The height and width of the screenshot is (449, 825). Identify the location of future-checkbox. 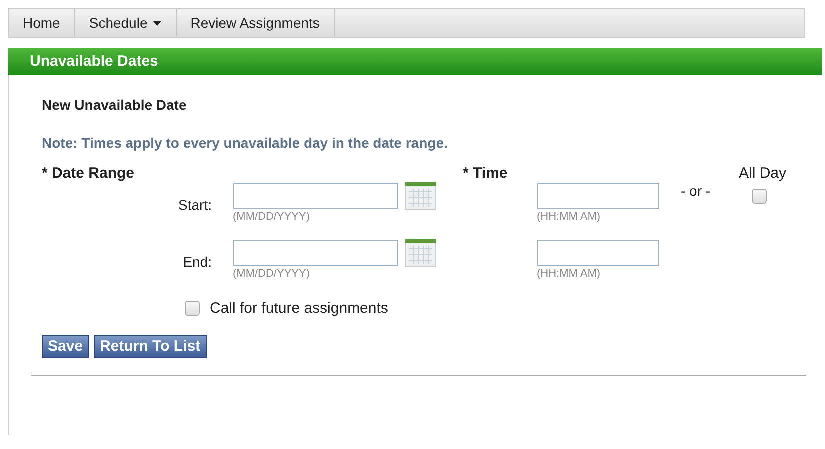
(192, 308).